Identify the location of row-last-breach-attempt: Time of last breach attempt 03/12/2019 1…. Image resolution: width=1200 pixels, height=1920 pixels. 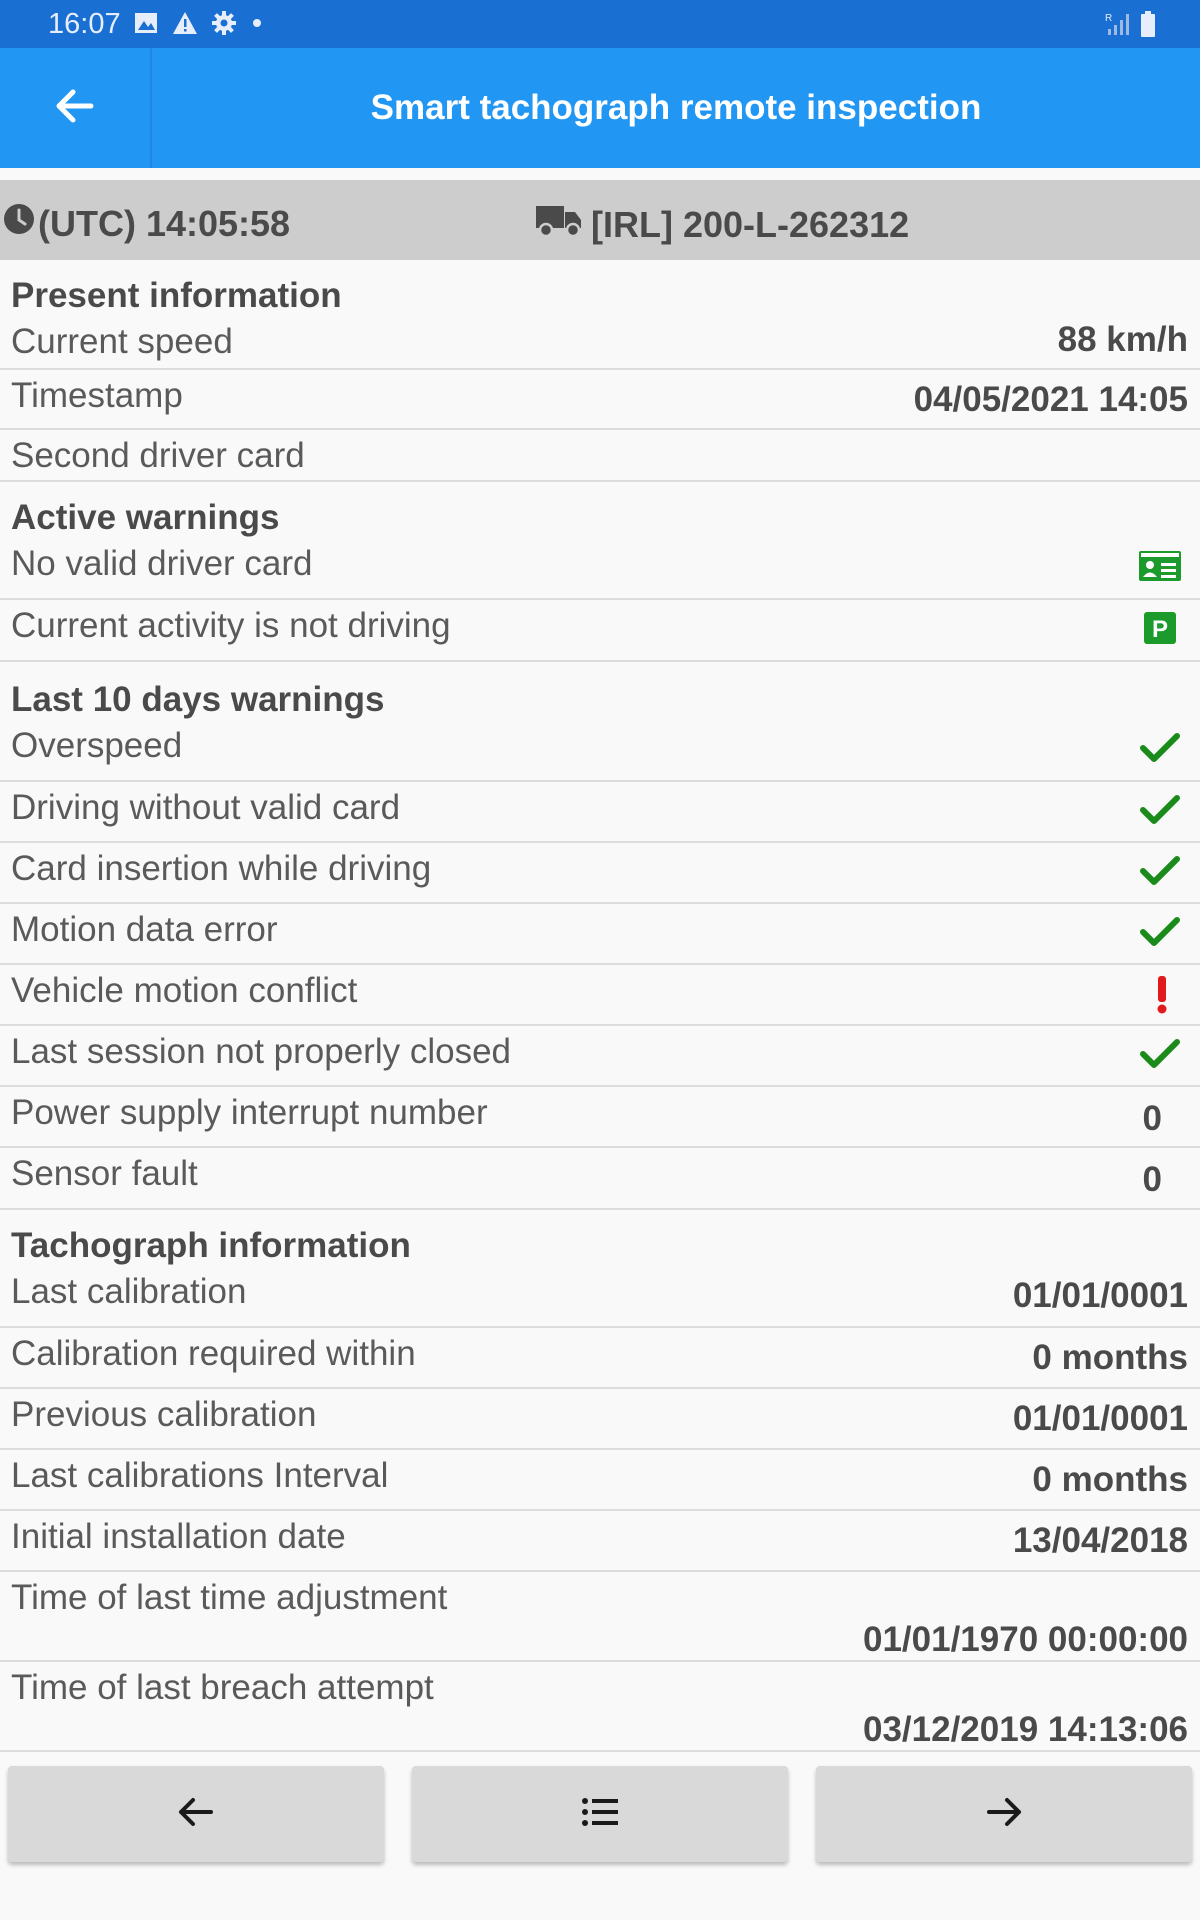
(600, 1707).